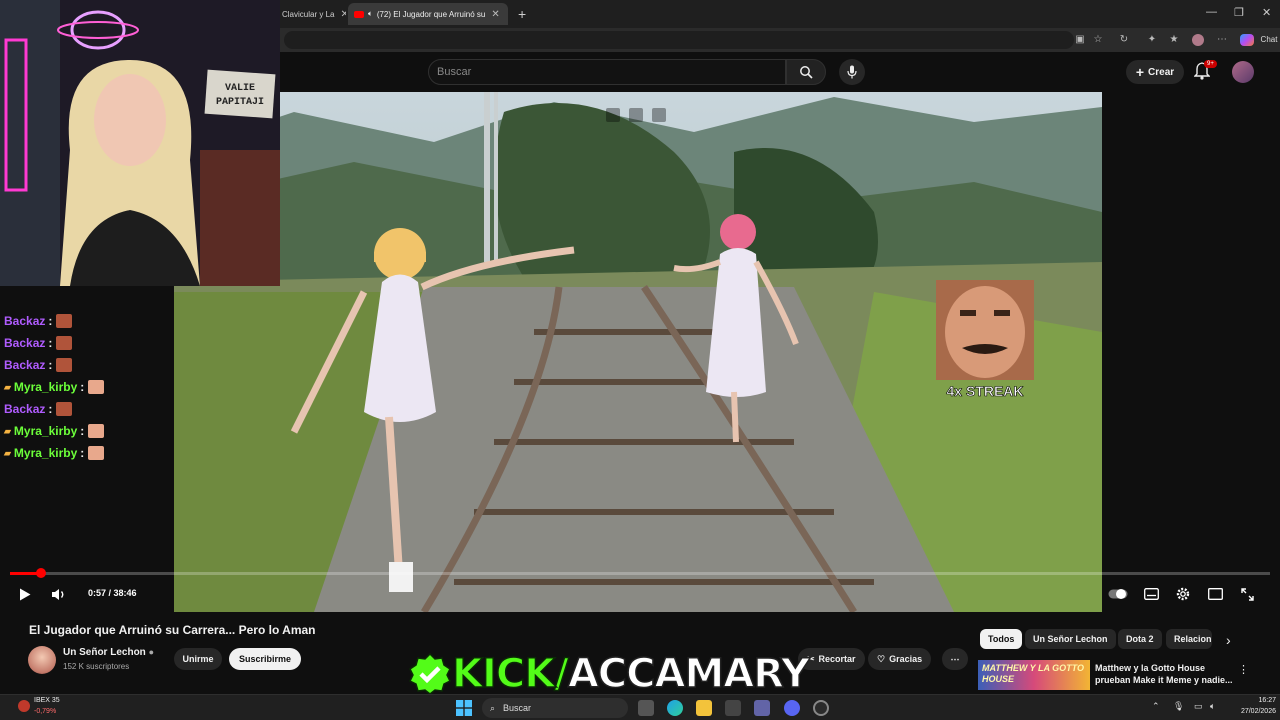  Describe the element at coordinates (733, 708) in the screenshot. I see `store-icon` at that location.